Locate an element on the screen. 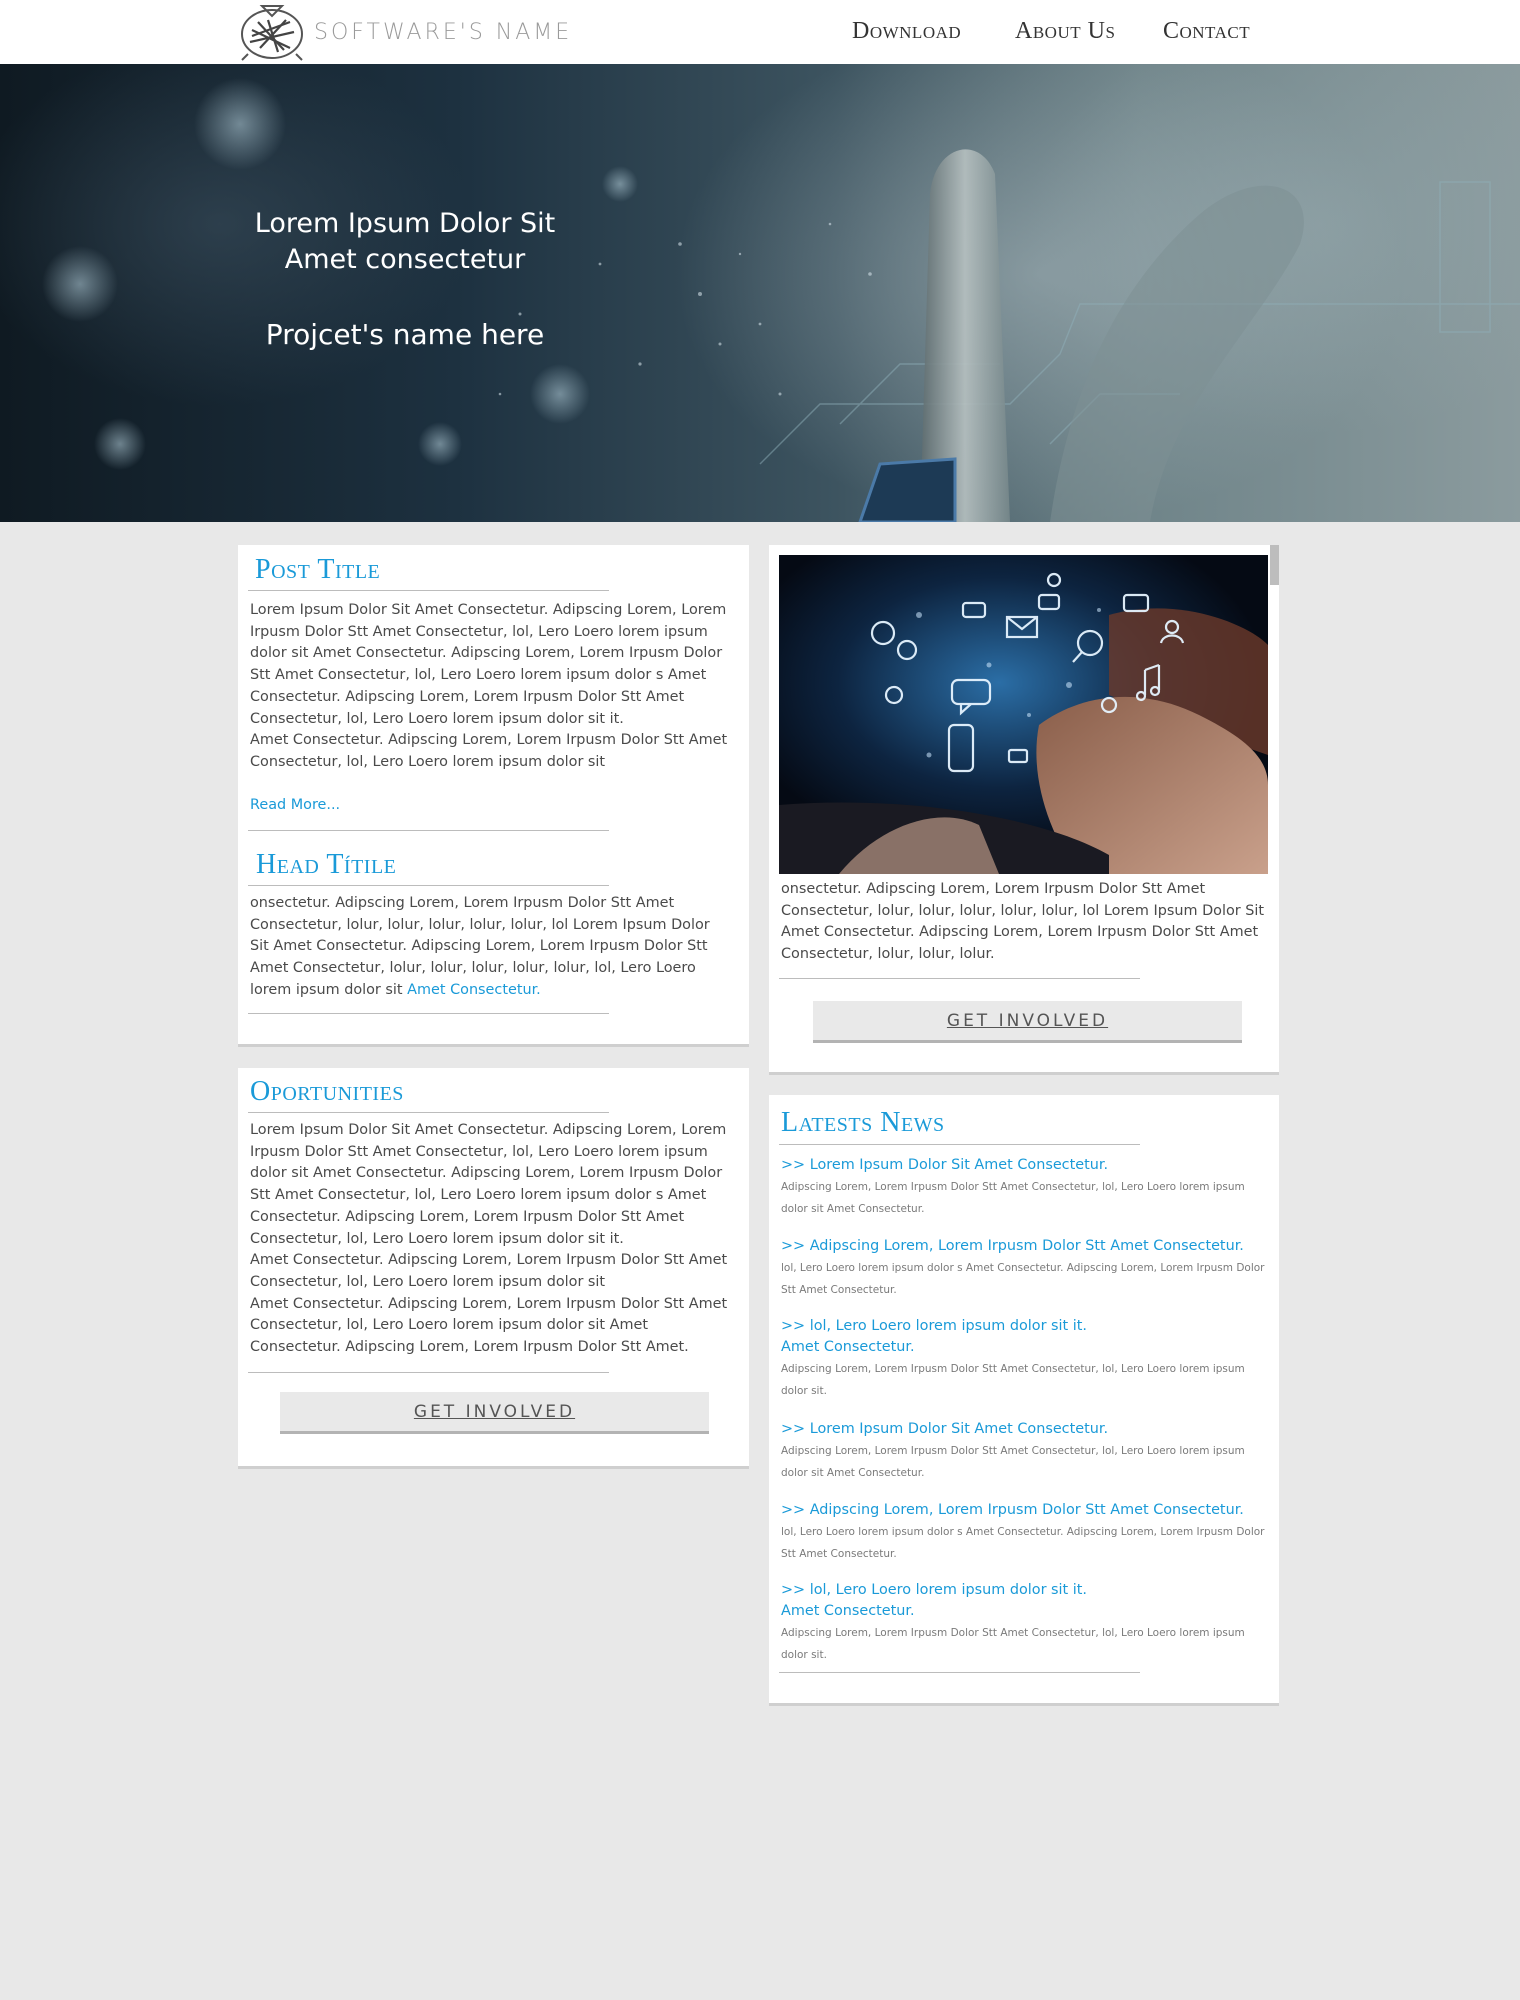 This screenshot has width=1520, height=2000. latest-news-divider is located at coordinates (959, 1672).